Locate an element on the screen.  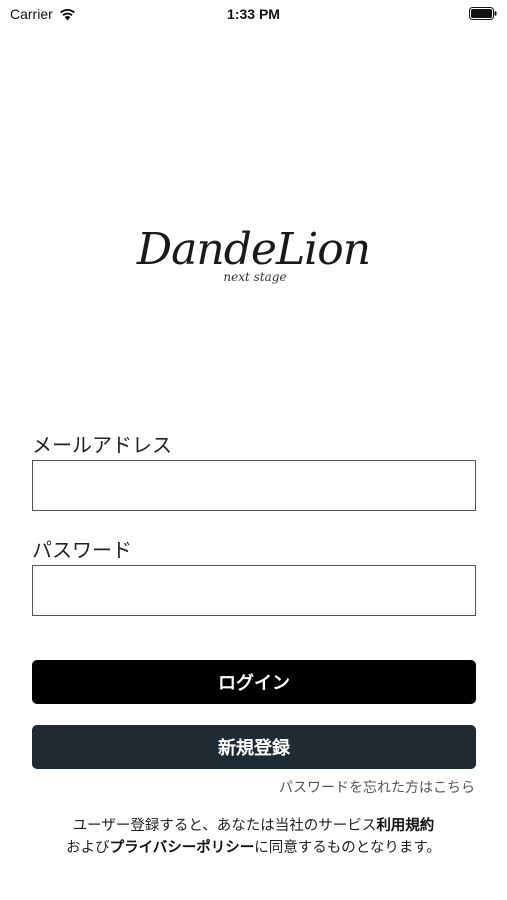
forgot-password-link: パスワードを忘れた方はこちら is located at coordinates (377, 787).